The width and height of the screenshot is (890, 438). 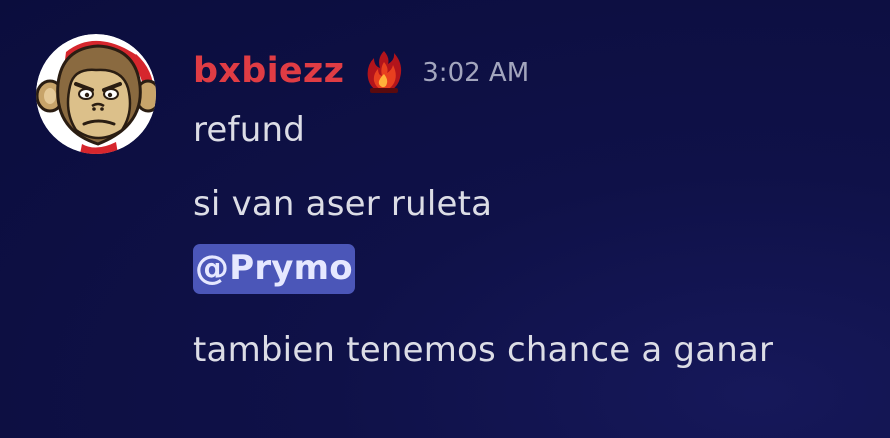 I want to click on message-header: bxbiezz 3:02 AM, so click(x=361, y=71).